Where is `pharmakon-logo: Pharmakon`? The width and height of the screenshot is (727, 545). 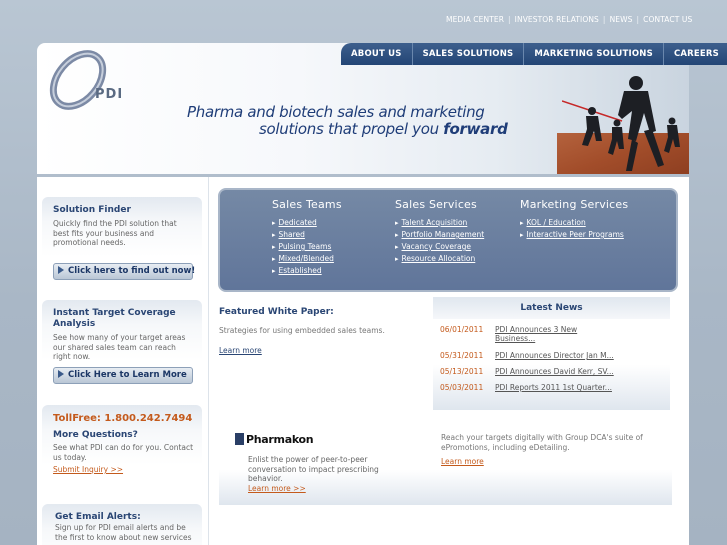 pharmakon-logo: Pharmakon is located at coordinates (274, 439).